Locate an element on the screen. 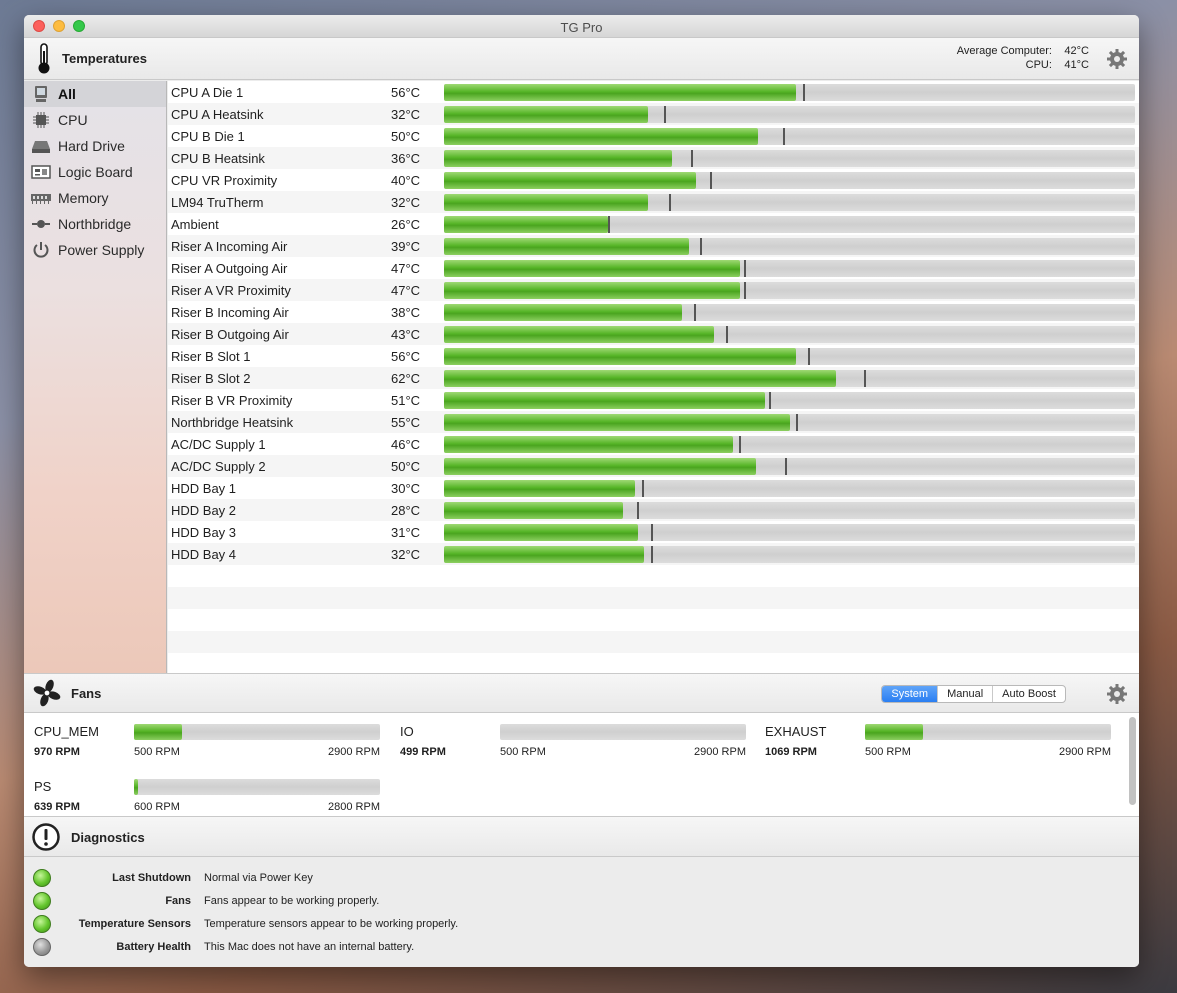  sensor-row: LM94 TruTherm 32°C is located at coordinates (653, 202).